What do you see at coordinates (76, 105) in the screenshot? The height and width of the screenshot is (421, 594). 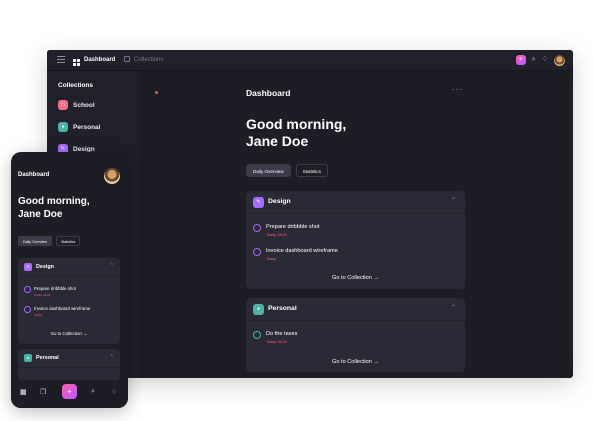 I see `sidebar-item-school: ▭ School` at bounding box center [76, 105].